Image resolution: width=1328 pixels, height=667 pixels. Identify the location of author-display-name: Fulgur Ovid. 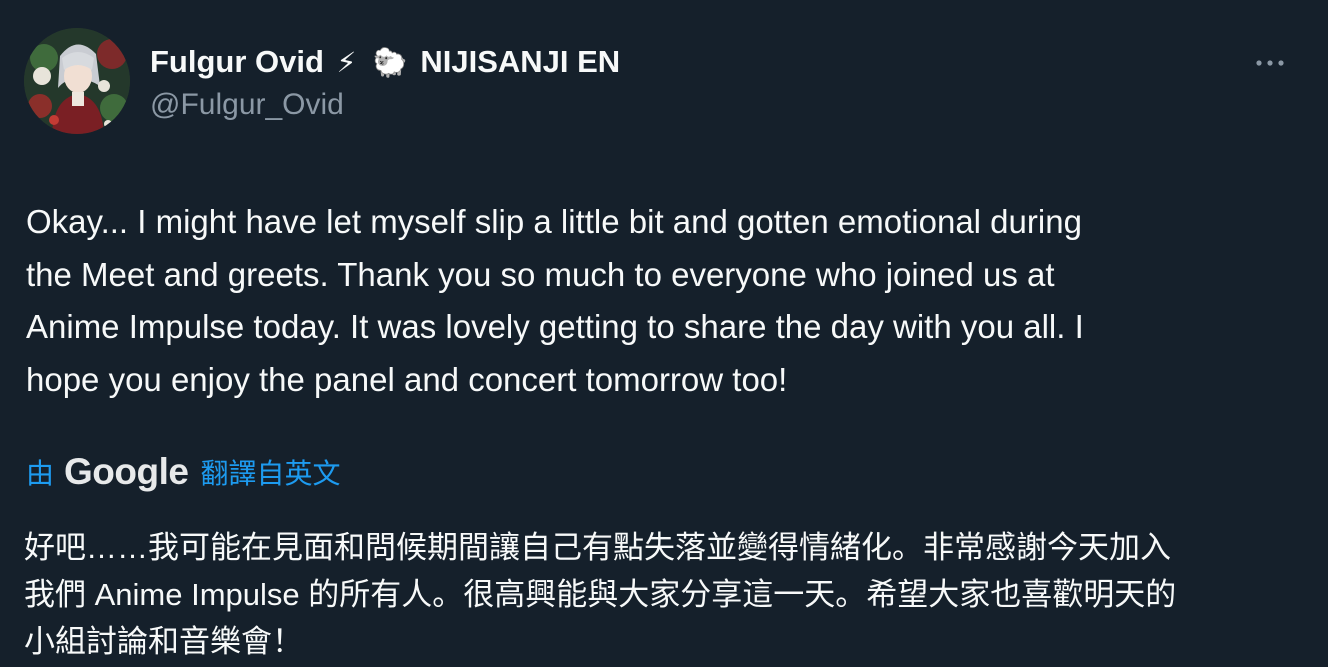
(237, 61).